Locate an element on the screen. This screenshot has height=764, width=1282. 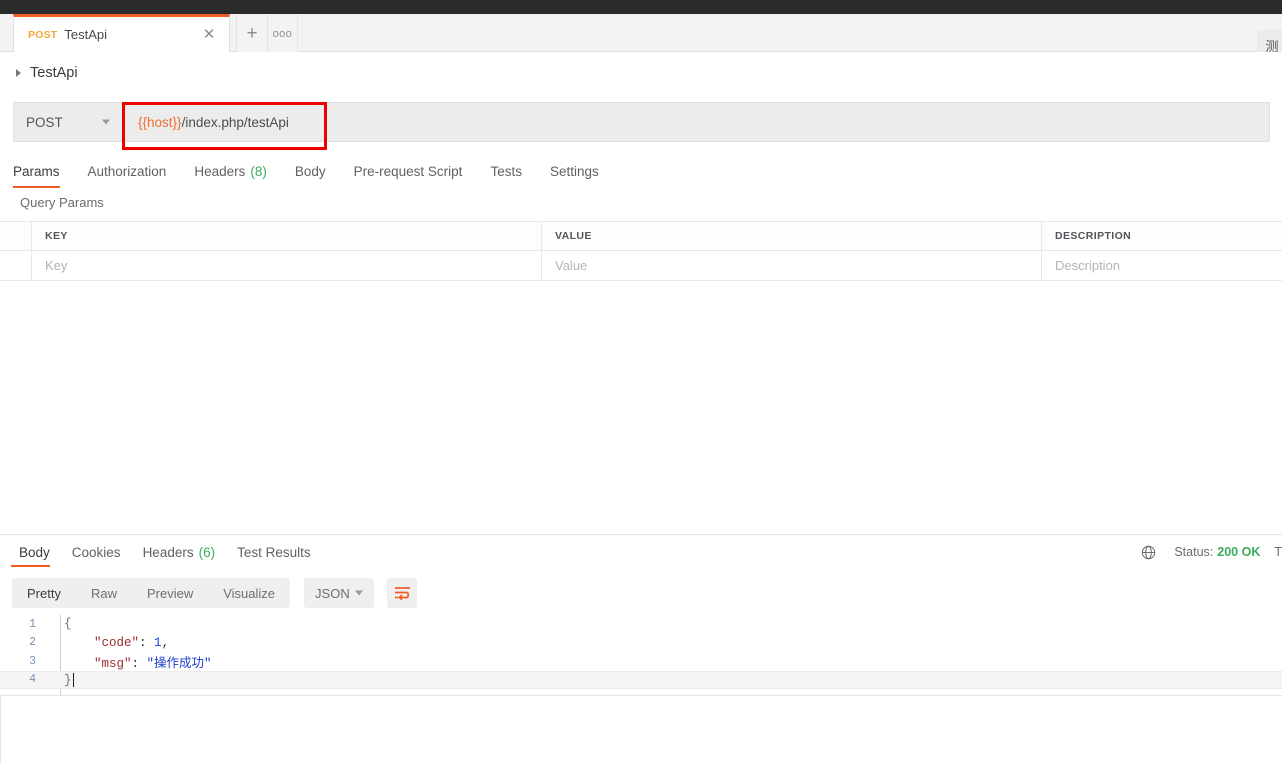
tab-body-label: Body is located at coordinates (310, 171).